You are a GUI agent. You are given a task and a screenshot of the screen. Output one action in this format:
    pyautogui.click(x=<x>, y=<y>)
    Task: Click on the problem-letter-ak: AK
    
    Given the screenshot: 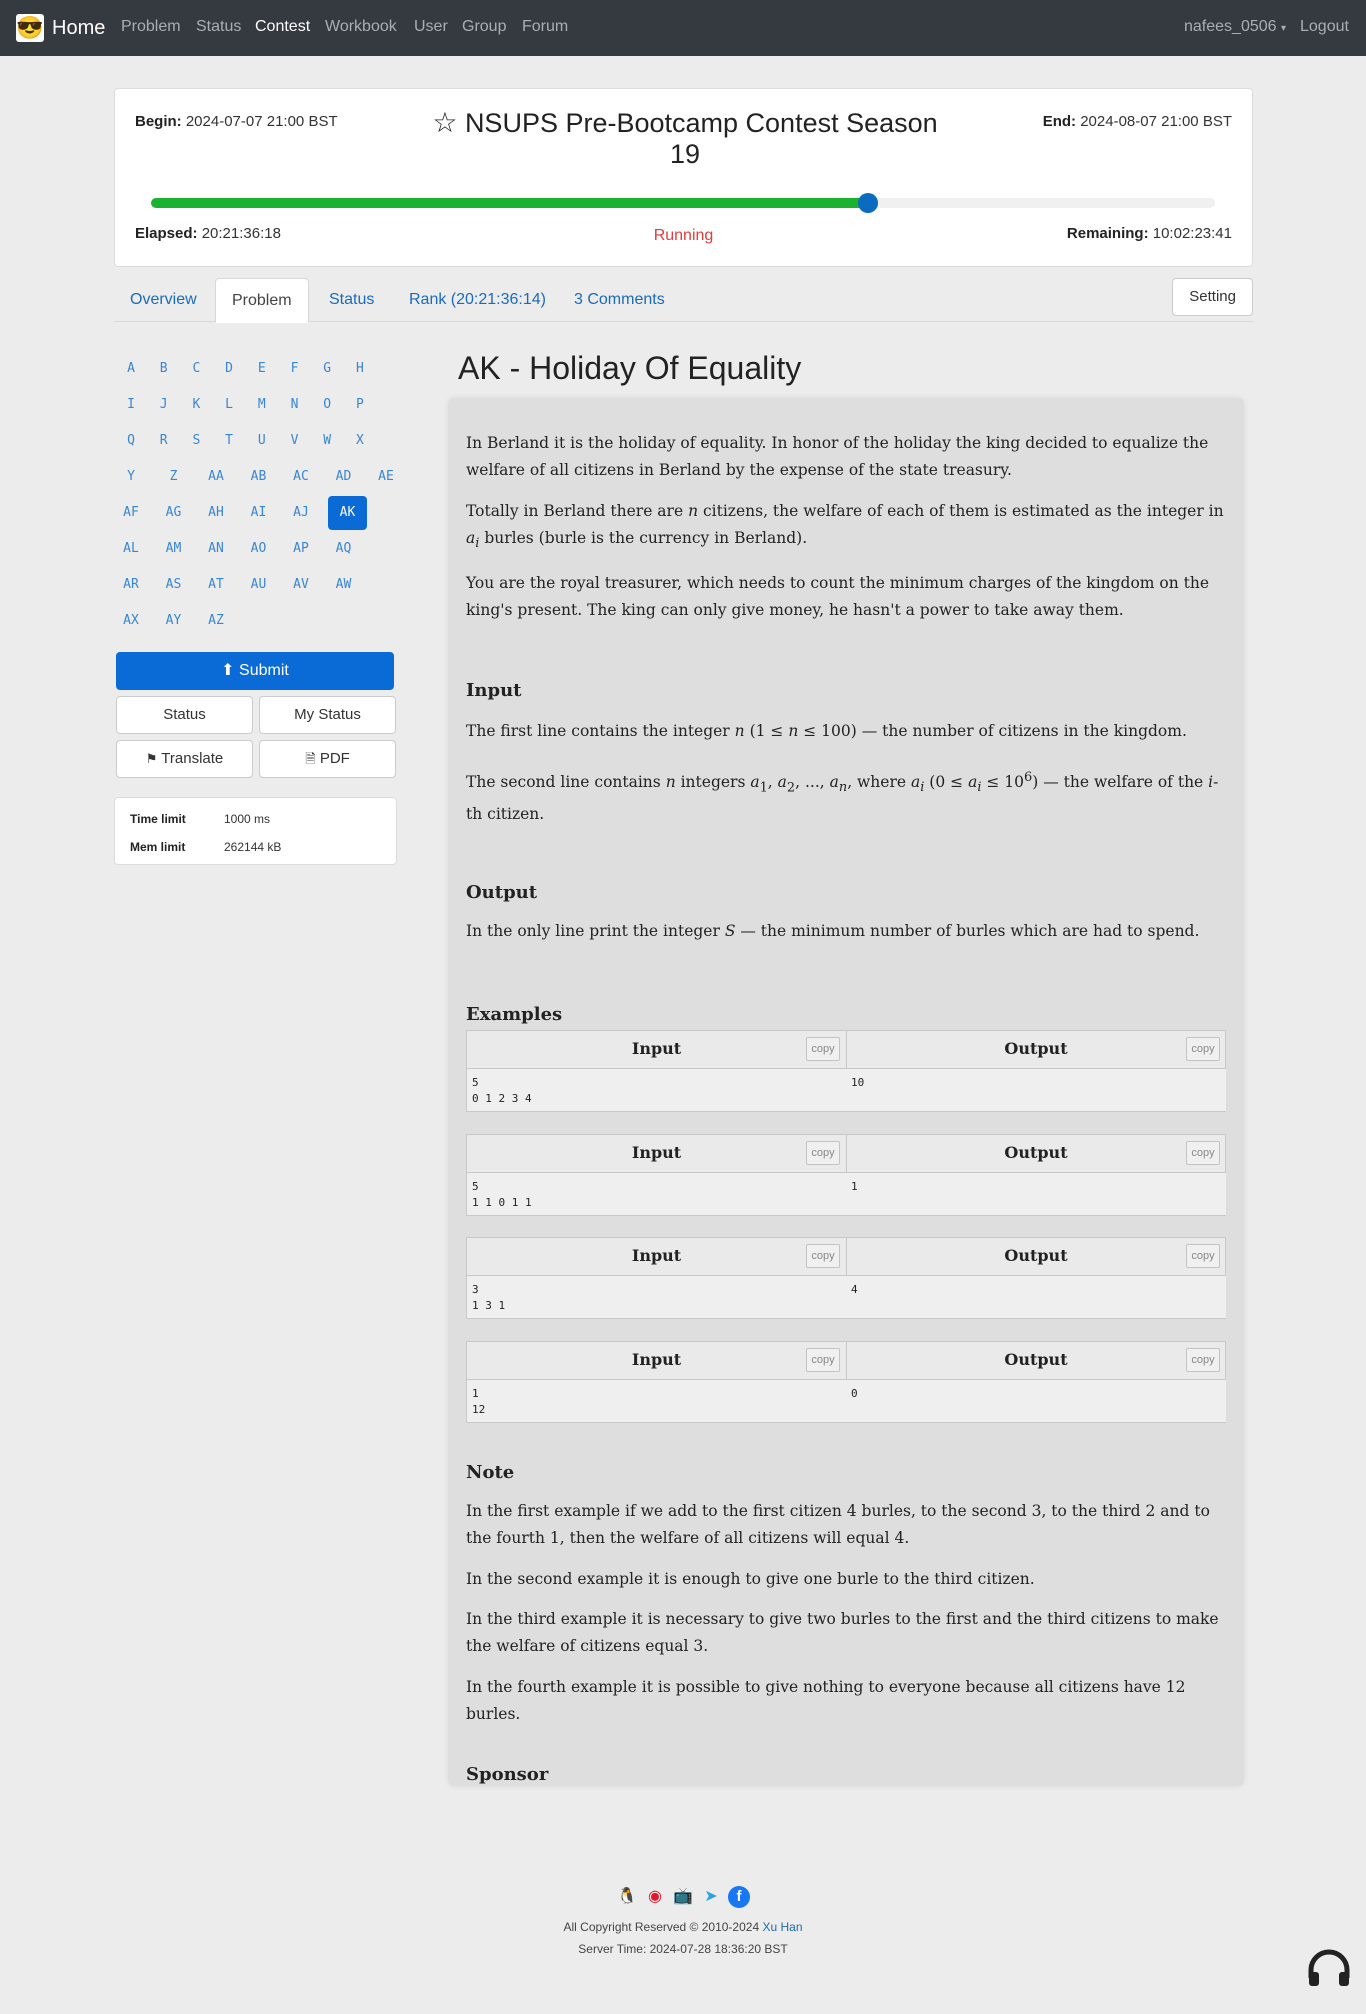 What is the action you would take?
    pyautogui.click(x=347, y=513)
    